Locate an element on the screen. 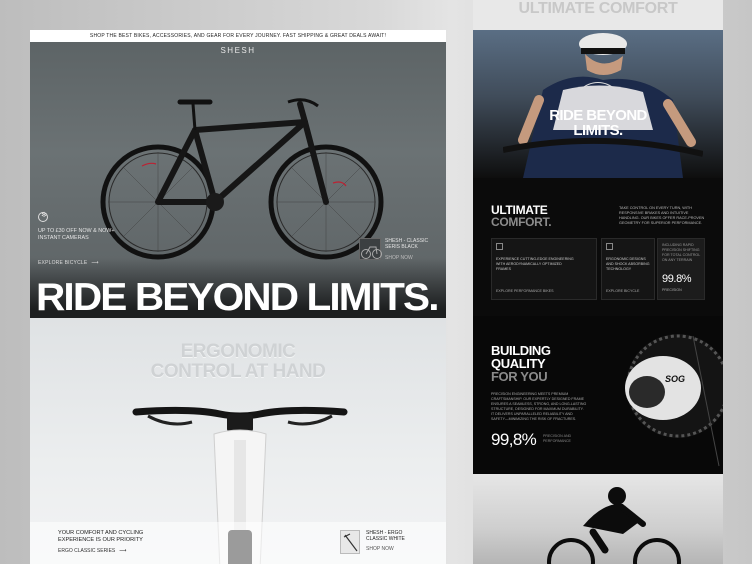 The height and width of the screenshot is (564, 752). bicycle-image is located at coordinates (242, 179).